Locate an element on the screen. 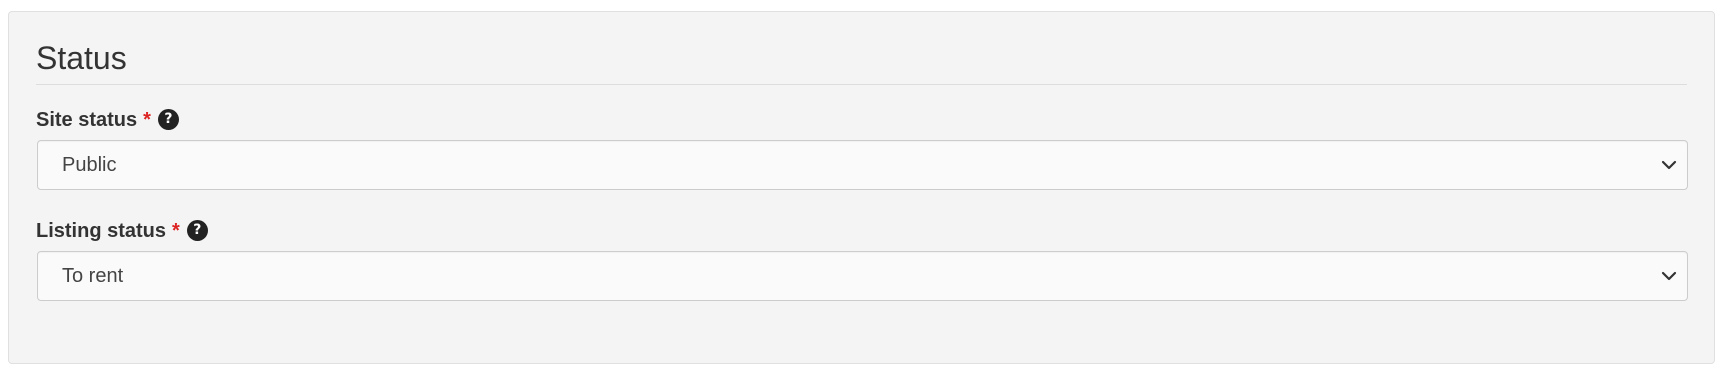 The image size is (1725, 371). site-status-label: Site status is located at coordinates (87, 119).